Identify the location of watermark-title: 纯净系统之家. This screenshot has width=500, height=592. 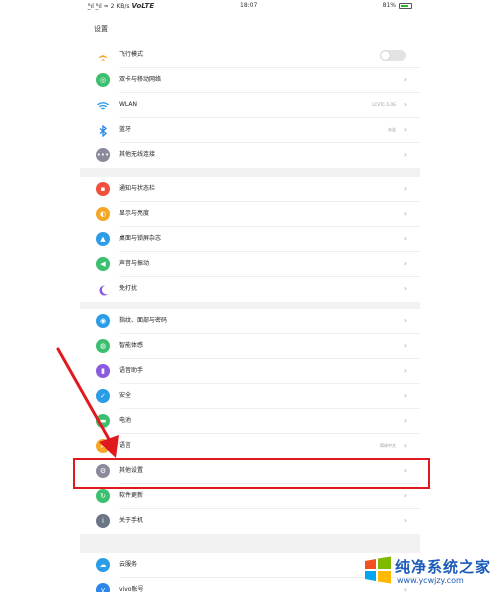
(443, 567).